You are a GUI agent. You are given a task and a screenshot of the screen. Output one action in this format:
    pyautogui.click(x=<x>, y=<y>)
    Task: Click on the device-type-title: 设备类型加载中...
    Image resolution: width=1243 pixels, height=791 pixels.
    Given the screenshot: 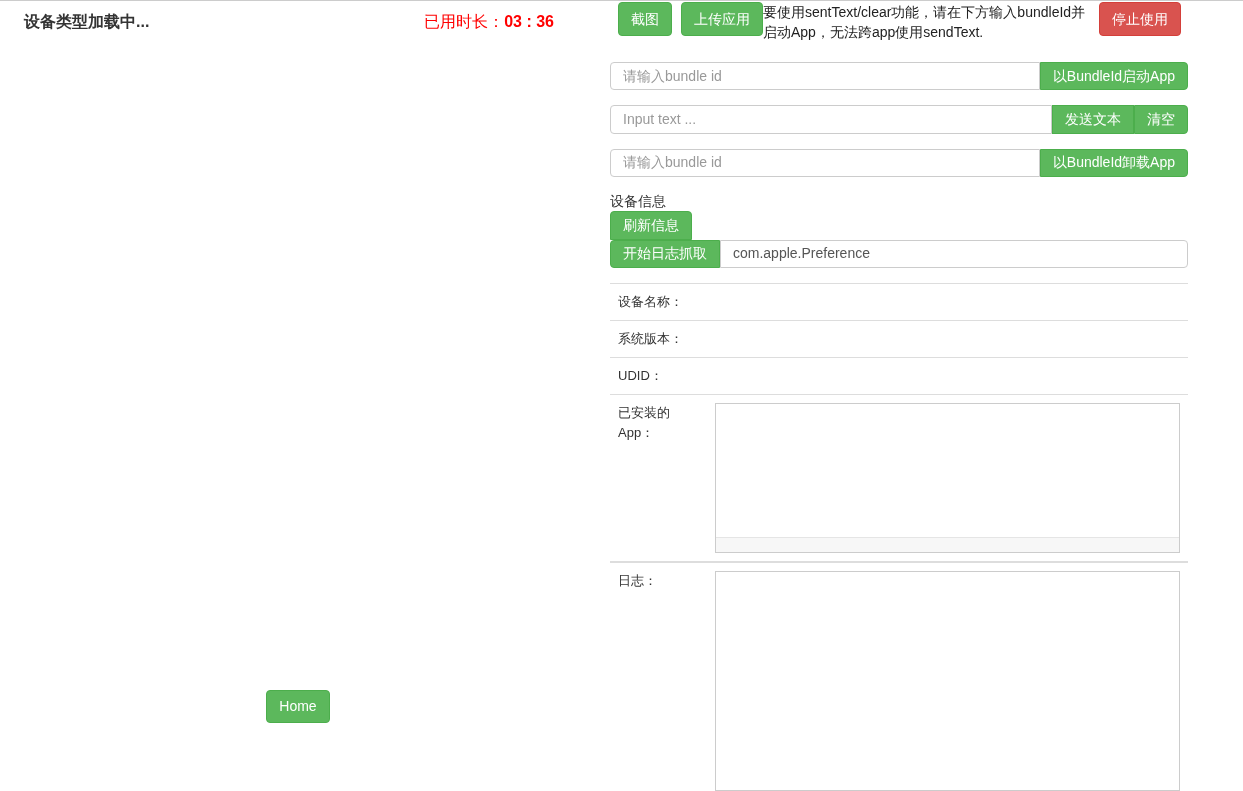 What is the action you would take?
    pyautogui.click(x=87, y=22)
    